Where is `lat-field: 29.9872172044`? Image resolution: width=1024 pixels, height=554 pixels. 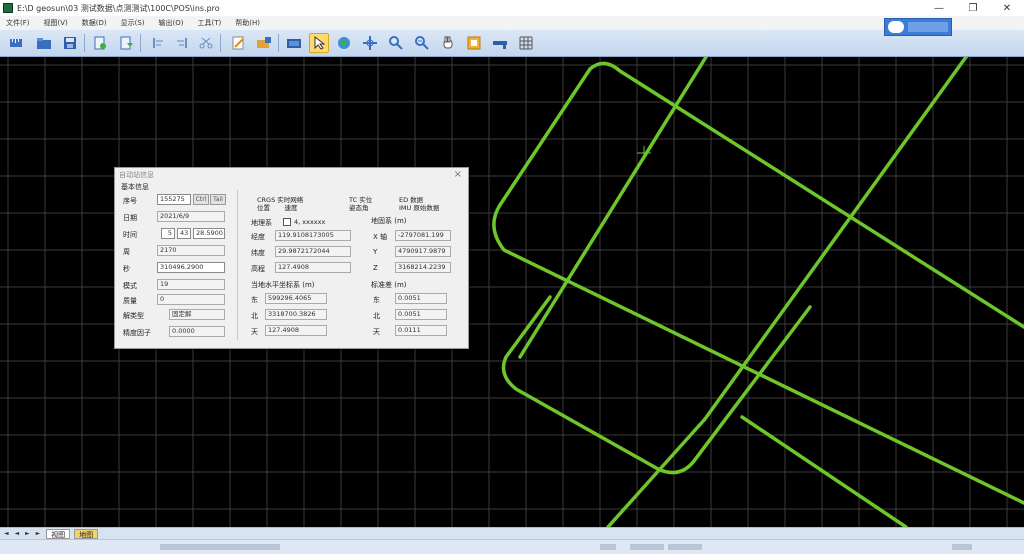 lat-field: 29.9872172044 is located at coordinates (313, 251).